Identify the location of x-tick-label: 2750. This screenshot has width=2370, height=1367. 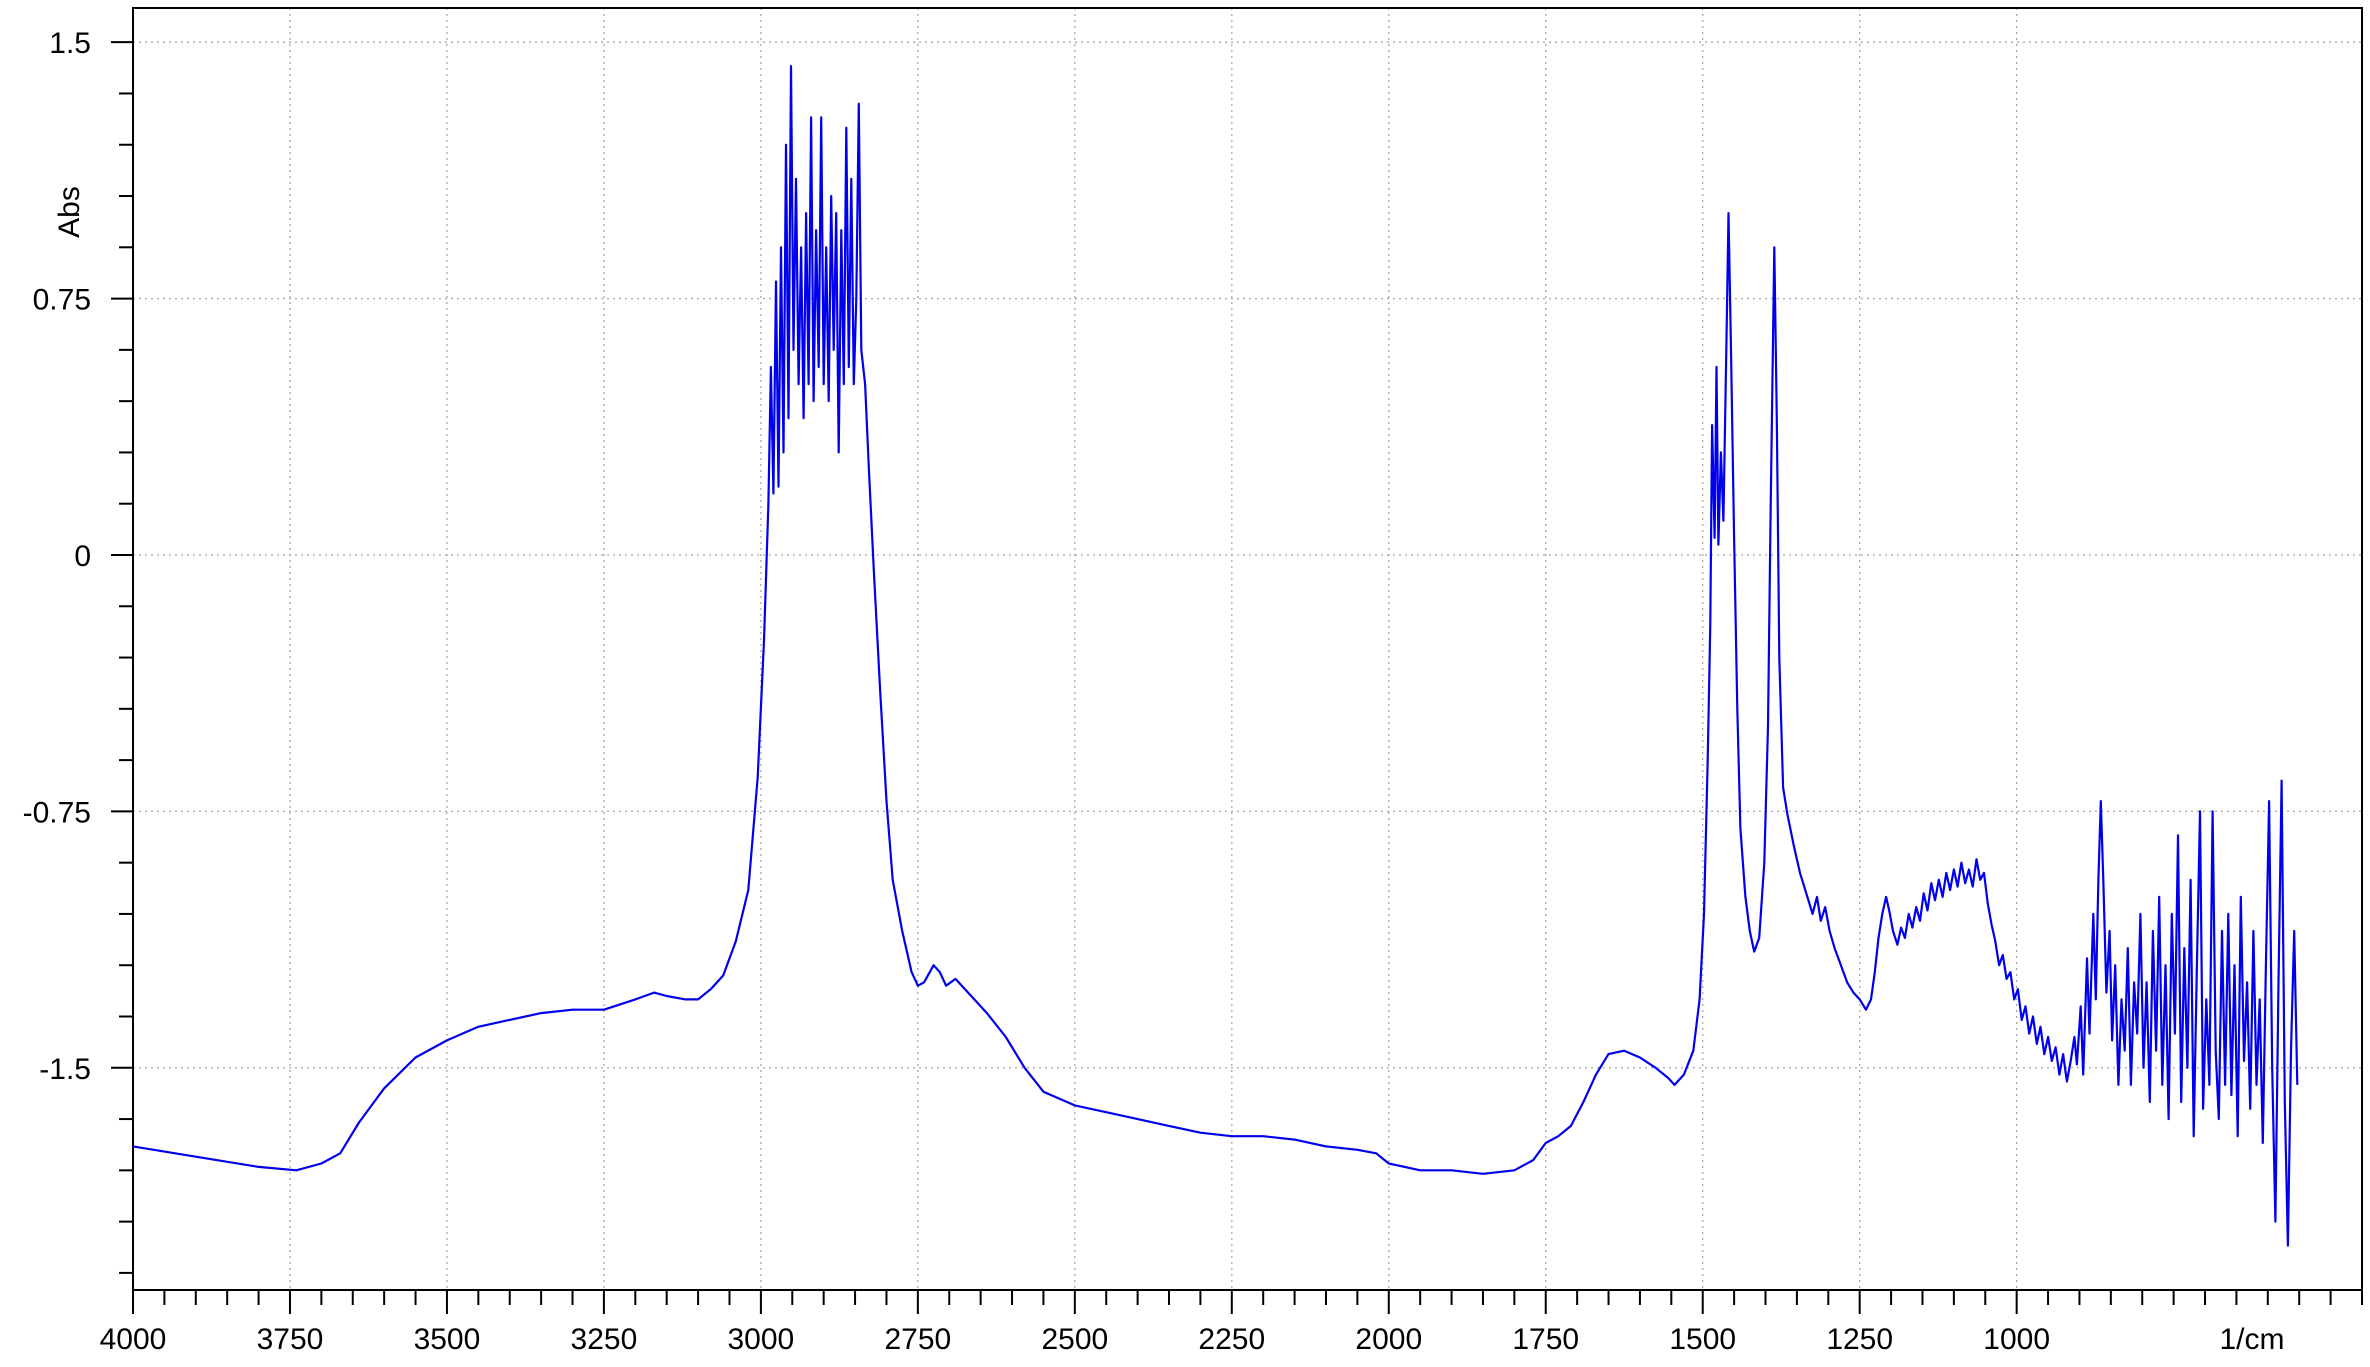
(917, 1339).